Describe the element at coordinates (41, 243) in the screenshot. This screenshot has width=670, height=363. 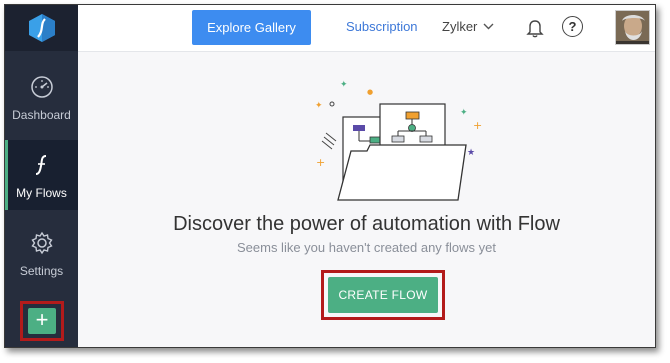
I see `gear-icon` at that location.